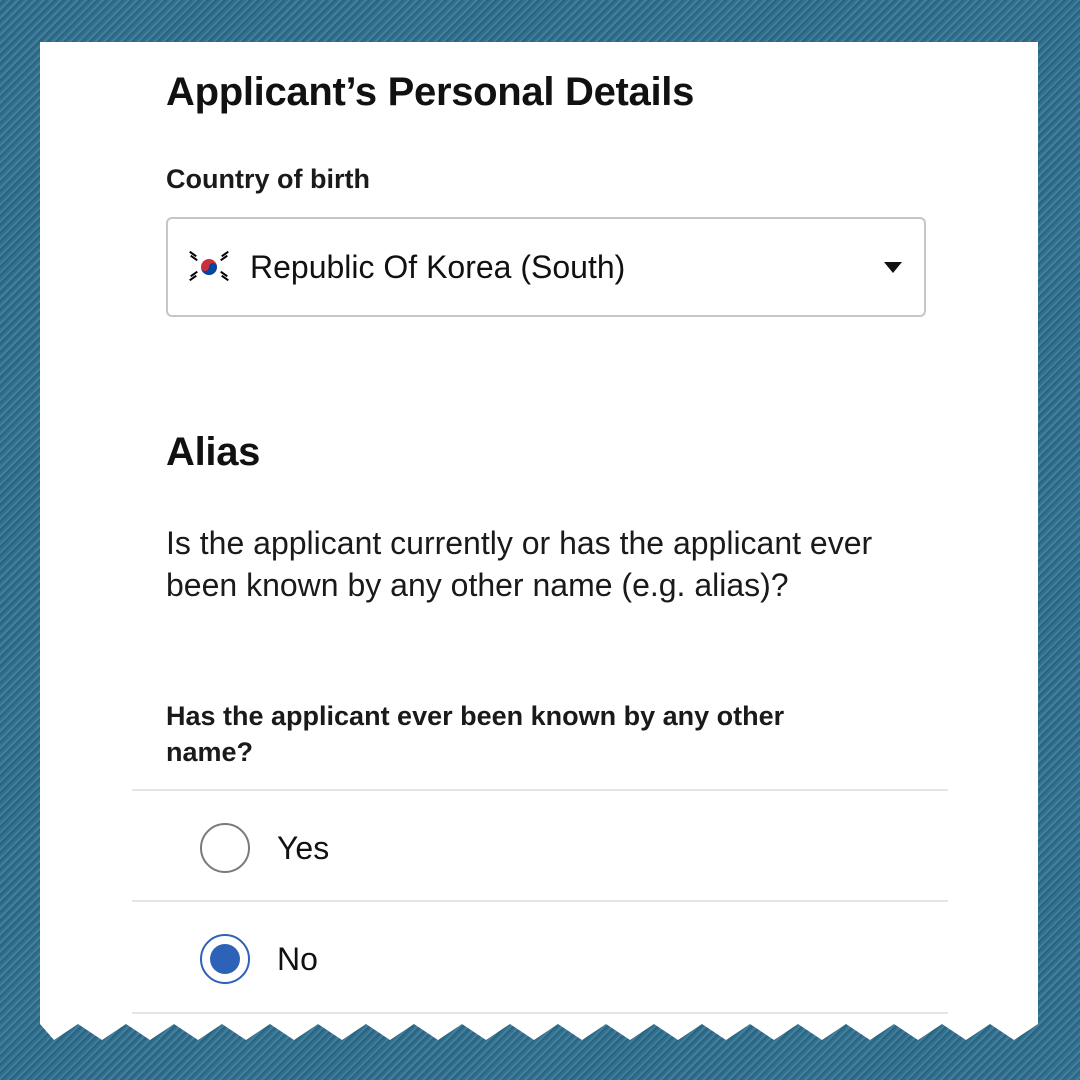  What do you see at coordinates (303, 847) in the screenshot?
I see `radio-label-yes: Yes` at bounding box center [303, 847].